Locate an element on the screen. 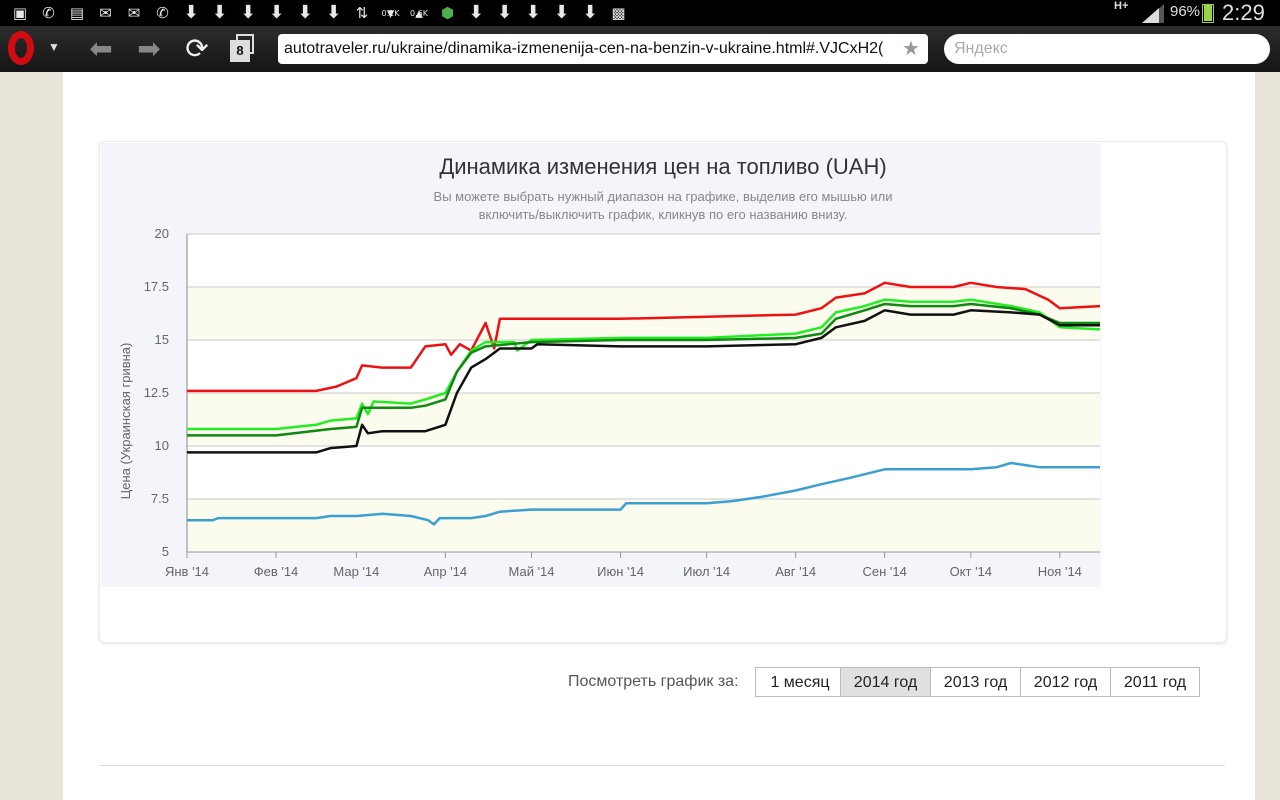  battery-level-fill is located at coordinates (1208, 12).